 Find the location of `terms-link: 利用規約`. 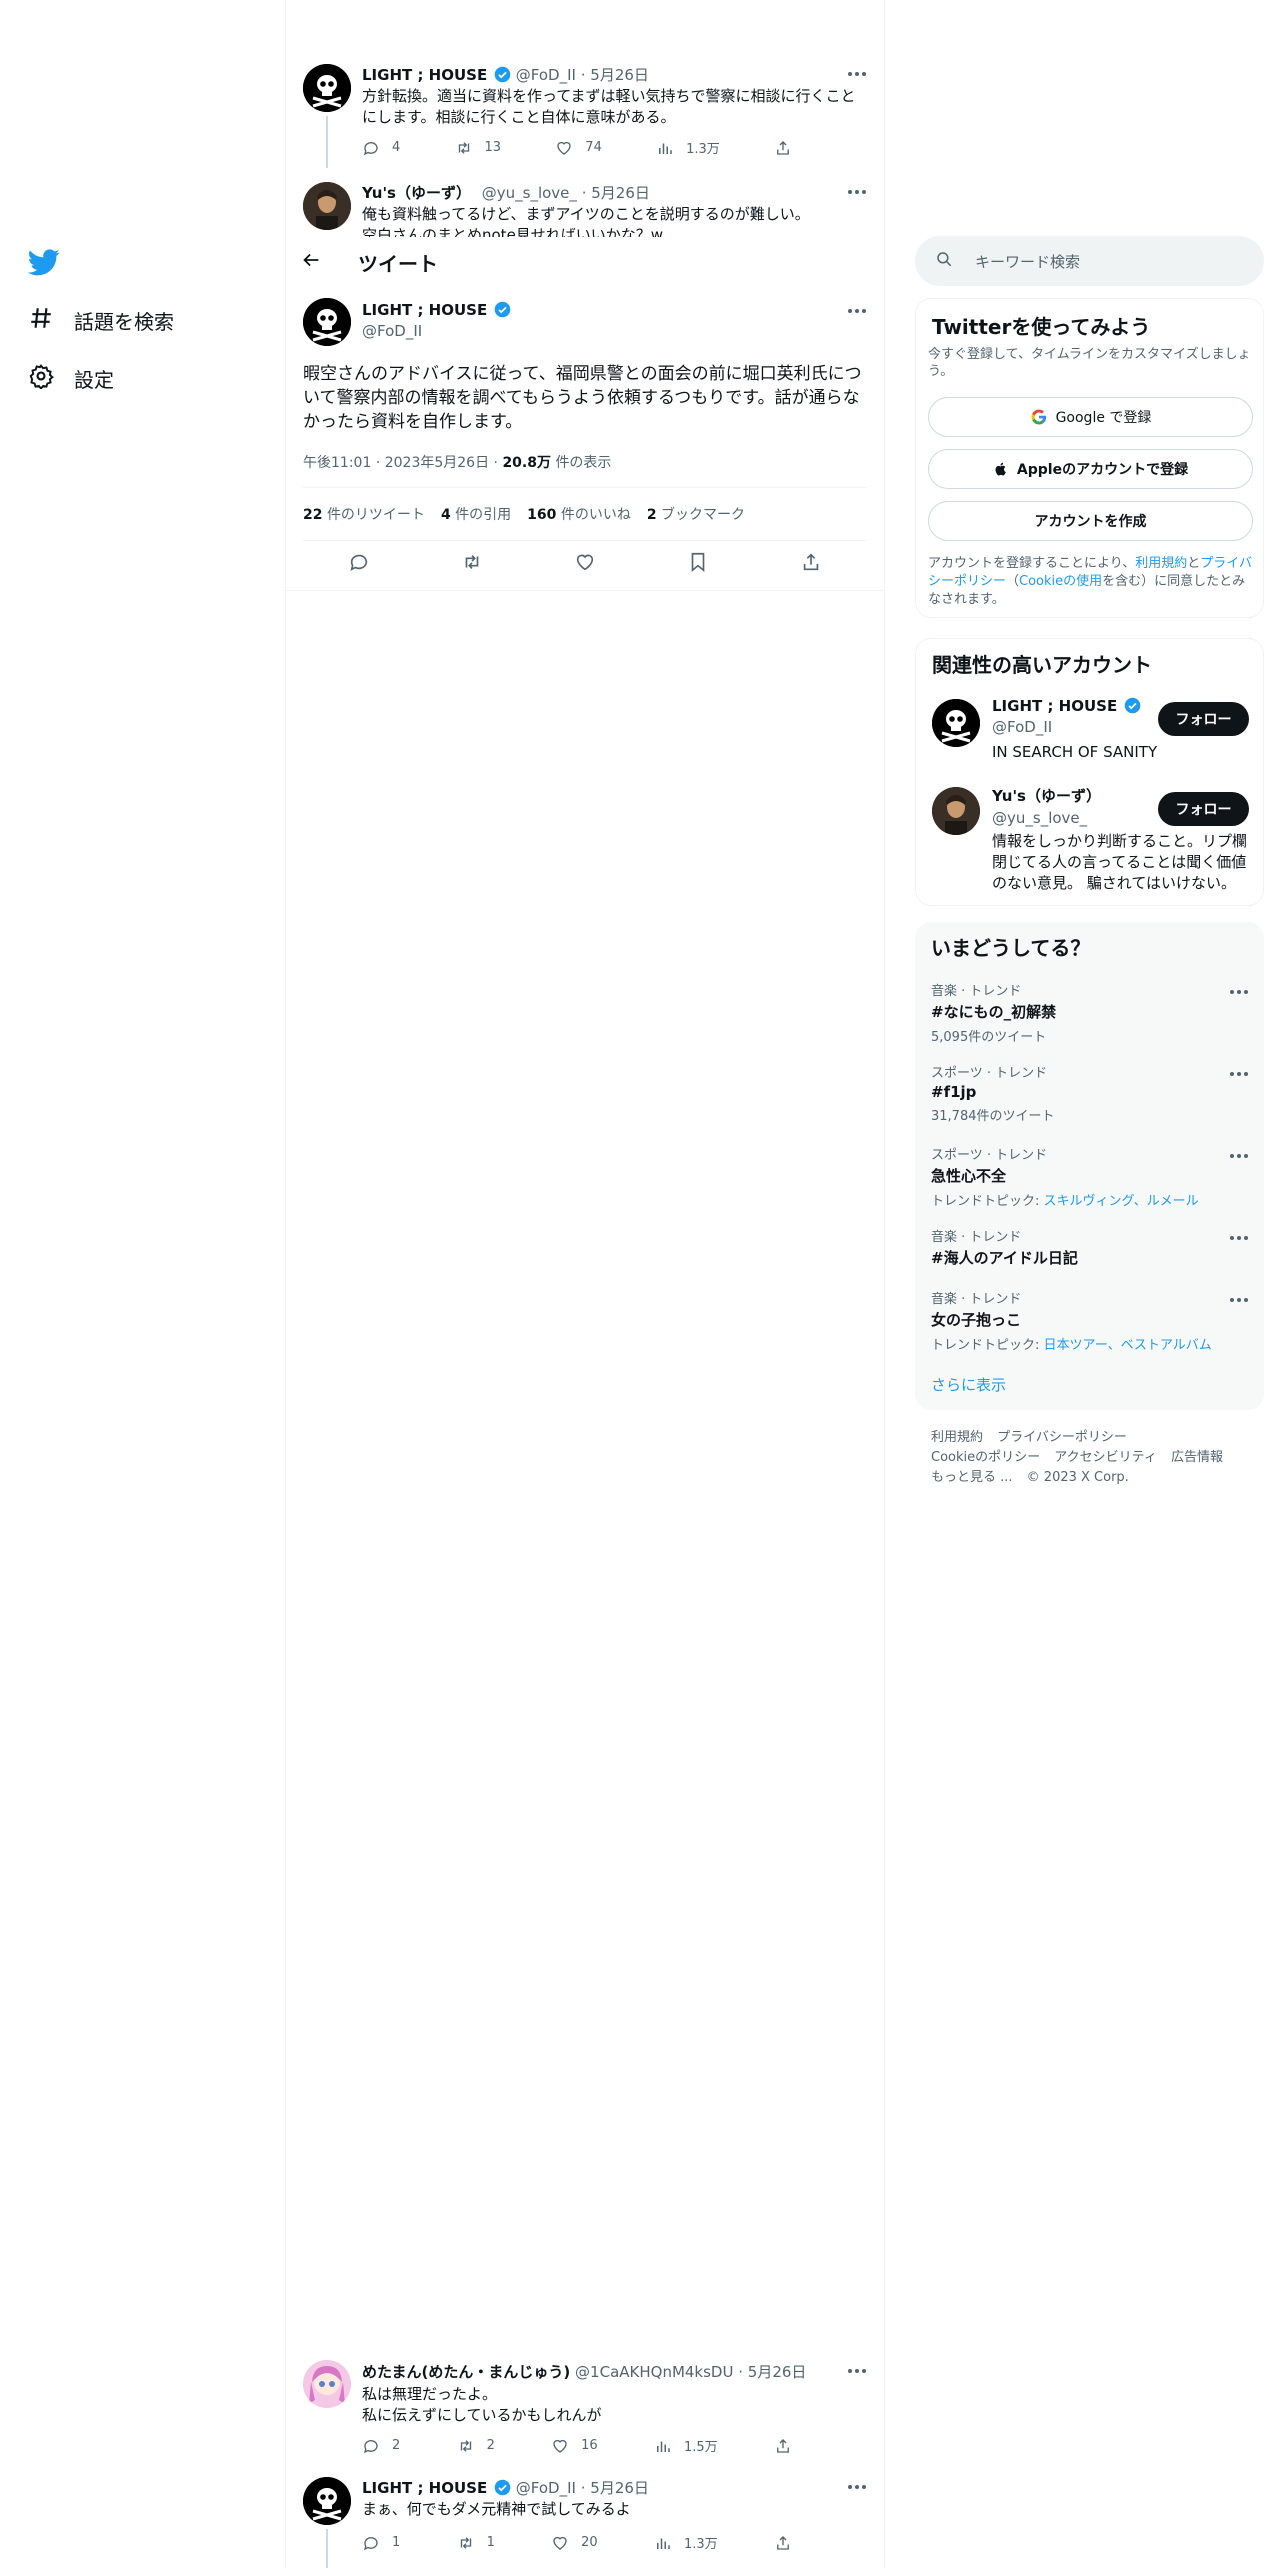

terms-link: 利用規約 is located at coordinates (1161, 563).